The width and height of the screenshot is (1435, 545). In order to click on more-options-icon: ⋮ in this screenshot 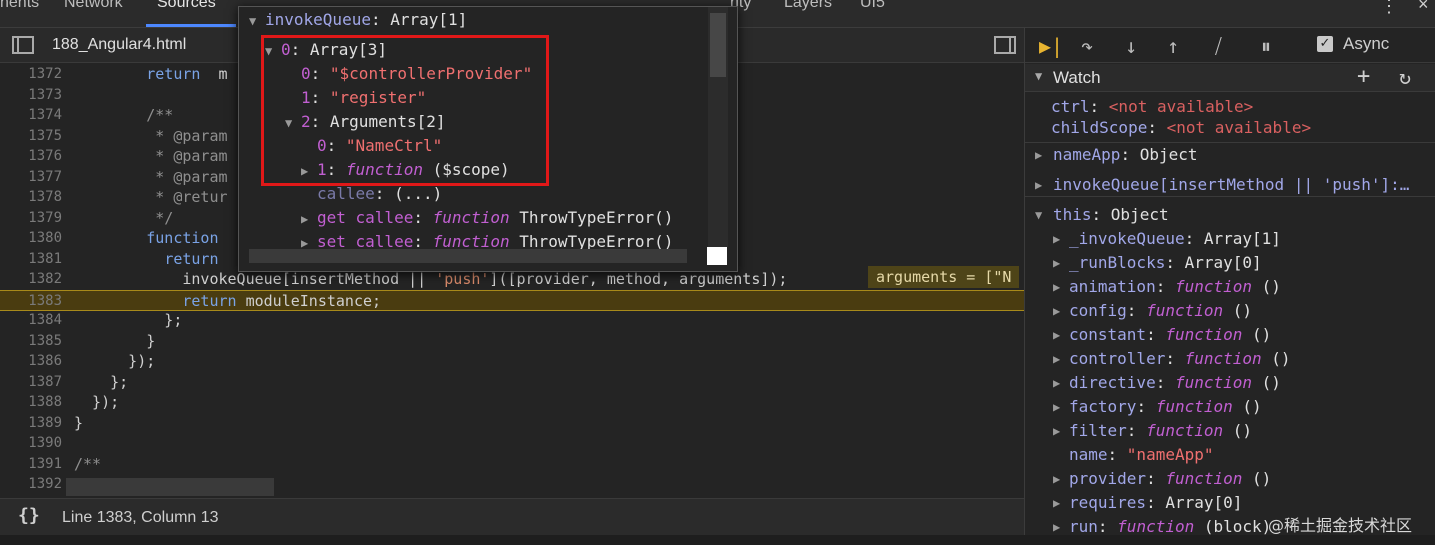, I will do `click(1389, 8)`.